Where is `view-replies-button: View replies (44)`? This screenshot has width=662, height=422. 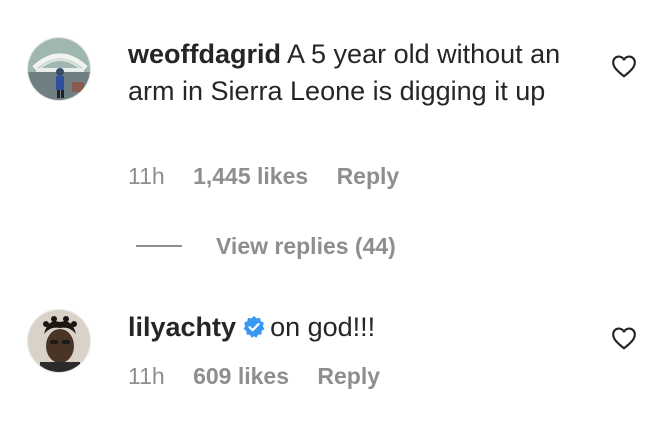
view-replies-button: View replies (44) is located at coordinates (266, 246).